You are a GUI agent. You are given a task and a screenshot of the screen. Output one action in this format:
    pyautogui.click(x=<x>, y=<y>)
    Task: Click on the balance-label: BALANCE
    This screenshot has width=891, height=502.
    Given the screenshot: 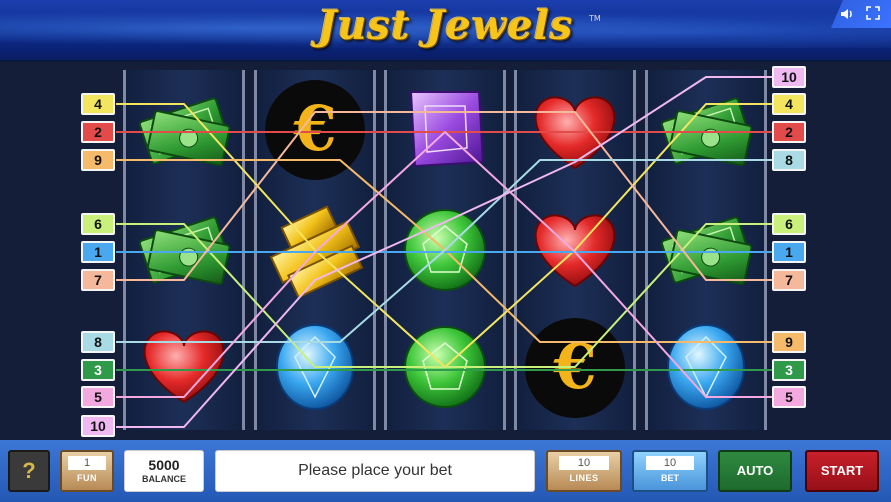 What is the action you would take?
    pyautogui.click(x=164, y=479)
    